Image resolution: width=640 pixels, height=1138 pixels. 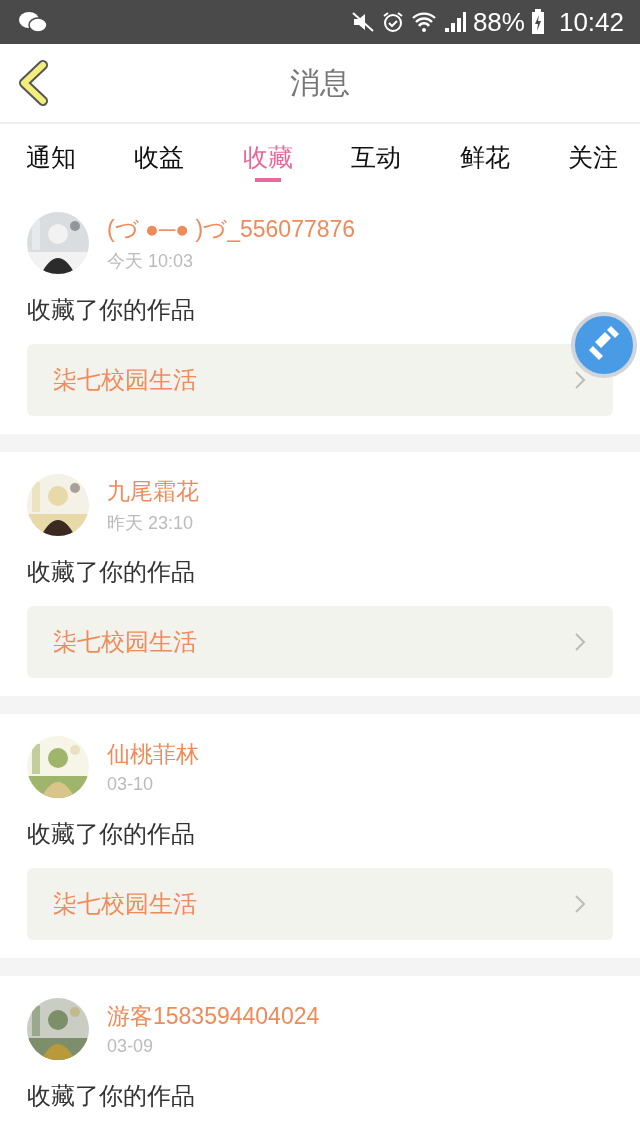 I want to click on user-name: (づ ●─● )づ_556077876, so click(x=231, y=229).